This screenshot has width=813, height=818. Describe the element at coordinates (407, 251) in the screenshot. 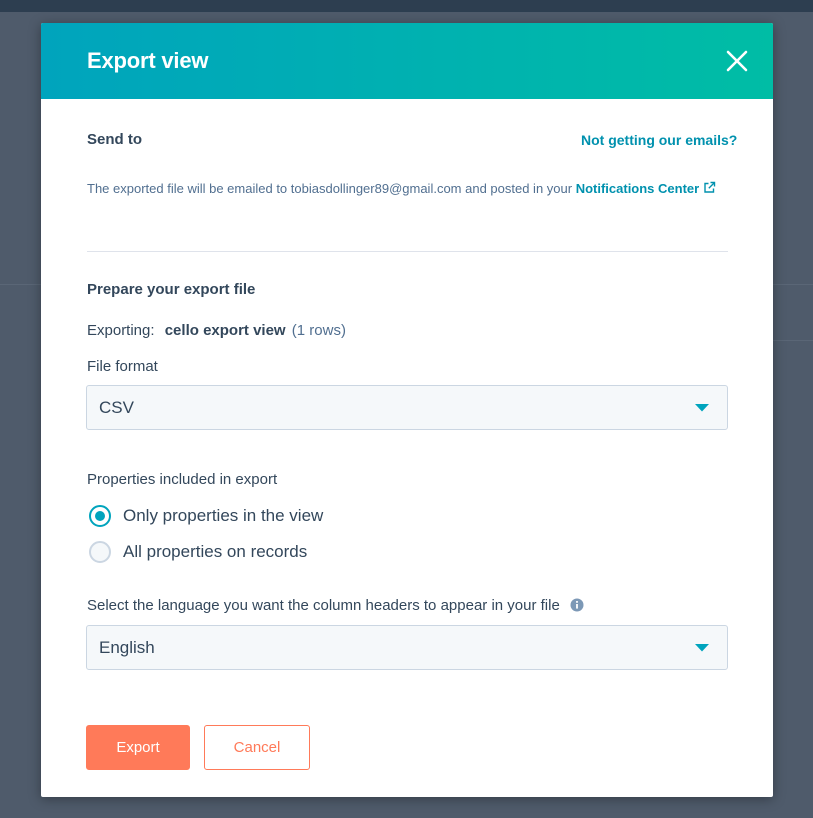

I see `section-divider` at that location.